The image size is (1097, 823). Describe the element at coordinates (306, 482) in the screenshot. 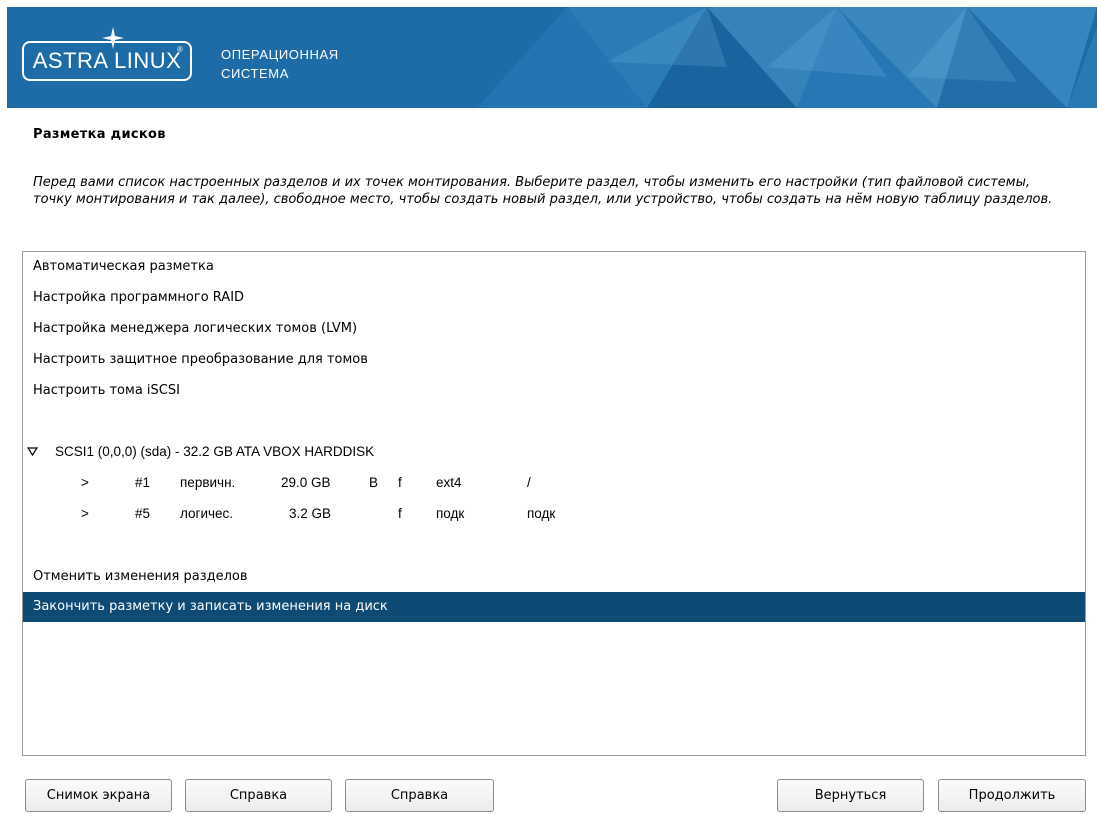

I see `partition-size: 29.0 GB` at that location.